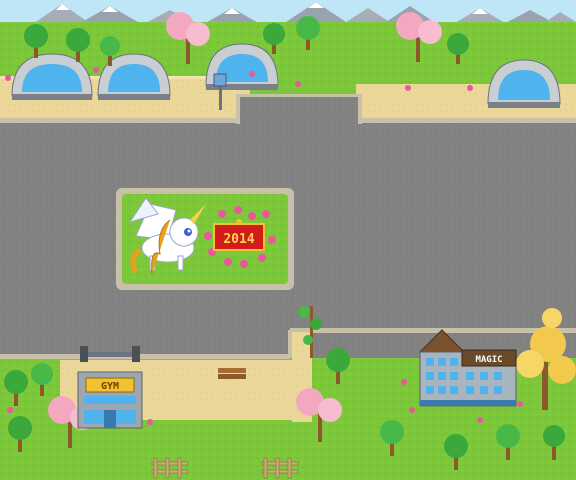 The image size is (576, 480). Describe the element at coordinates (238, 239) in the screenshot. I see `banner-year-text: 2014` at that location.